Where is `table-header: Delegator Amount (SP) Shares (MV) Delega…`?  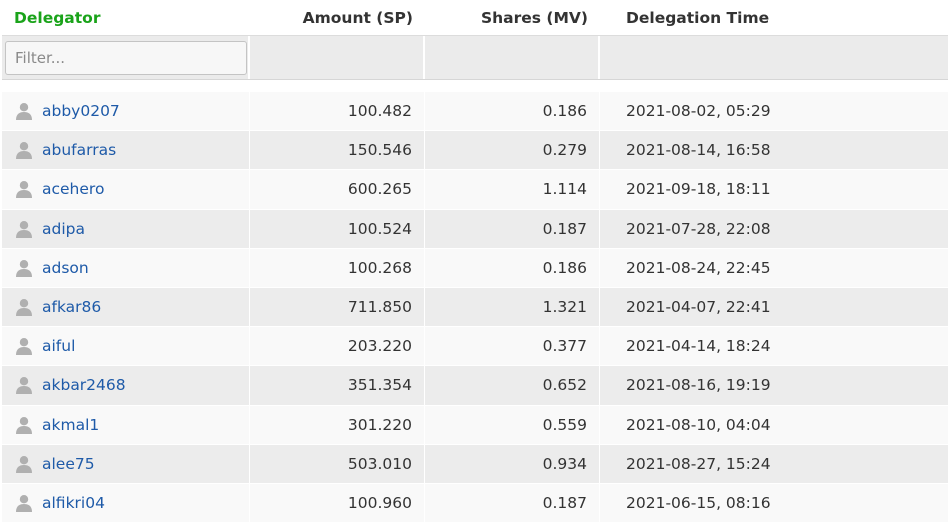
table-header: Delegator Amount (SP) Shares (MV) Delega… is located at coordinates (475, 18).